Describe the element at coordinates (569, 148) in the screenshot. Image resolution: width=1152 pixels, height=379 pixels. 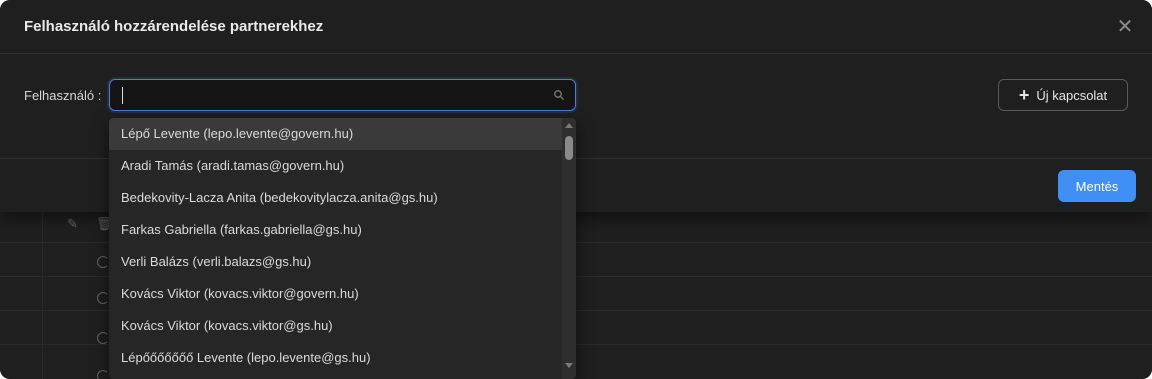
I see `scrollbar-thumb` at that location.